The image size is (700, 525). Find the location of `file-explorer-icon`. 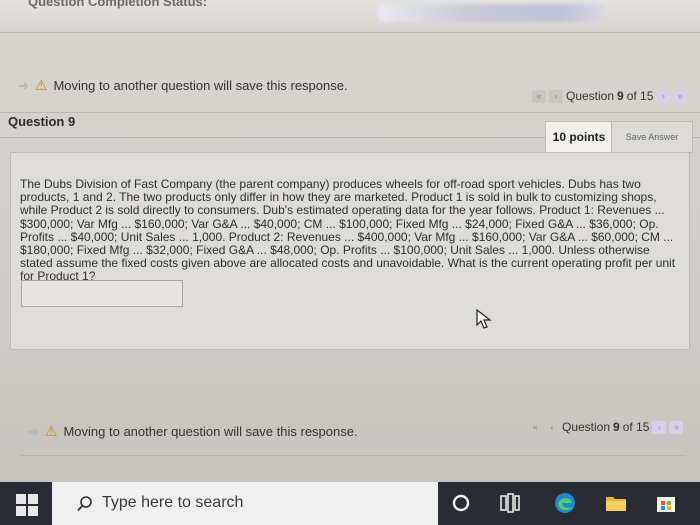

file-explorer-icon is located at coordinates (616, 503).